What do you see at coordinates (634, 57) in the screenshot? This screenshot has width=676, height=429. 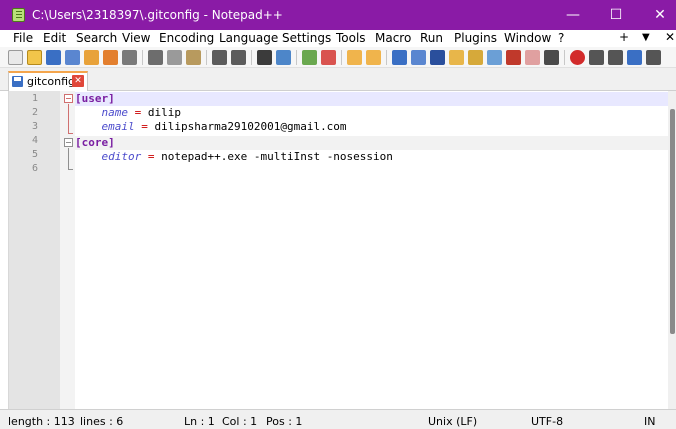 I see `run-macro-multiple-icon` at bounding box center [634, 57].